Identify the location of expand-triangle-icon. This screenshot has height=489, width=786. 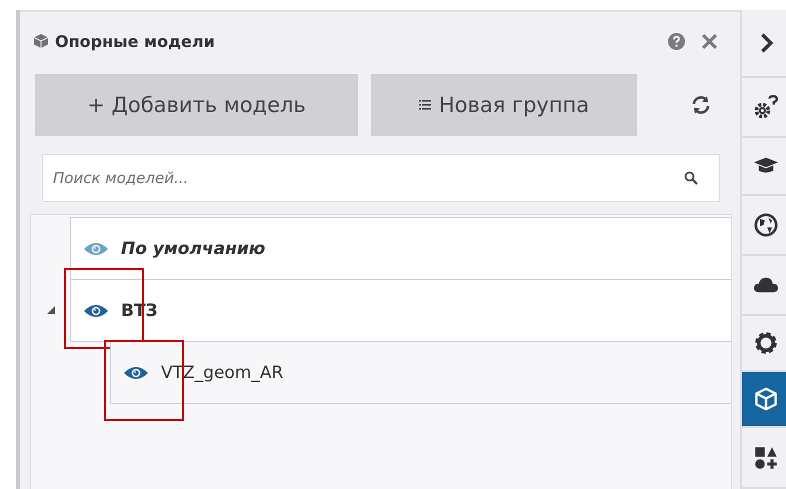
(50, 310).